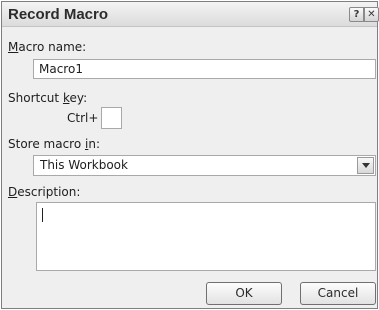  What do you see at coordinates (356, 14) in the screenshot?
I see `help-icon: ?` at bounding box center [356, 14].